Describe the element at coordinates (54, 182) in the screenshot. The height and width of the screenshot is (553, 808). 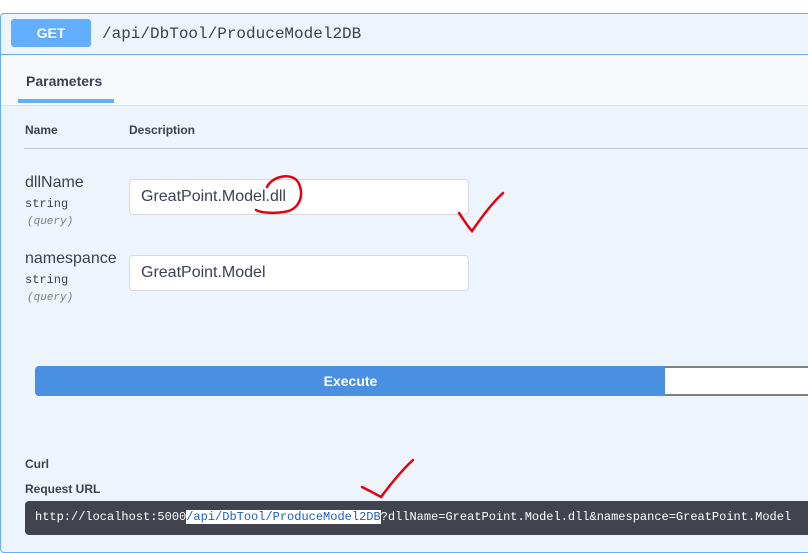
I see `param-name-dllname: dllName` at that location.